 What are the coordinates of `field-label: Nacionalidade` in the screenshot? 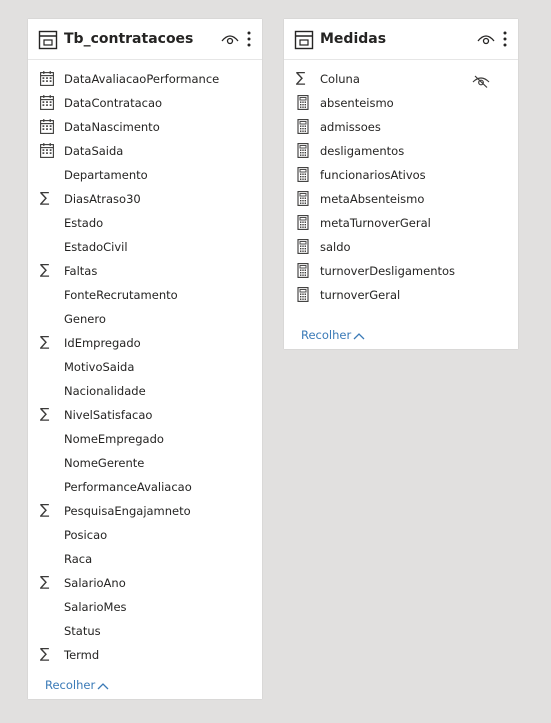 It's located at (105, 391).